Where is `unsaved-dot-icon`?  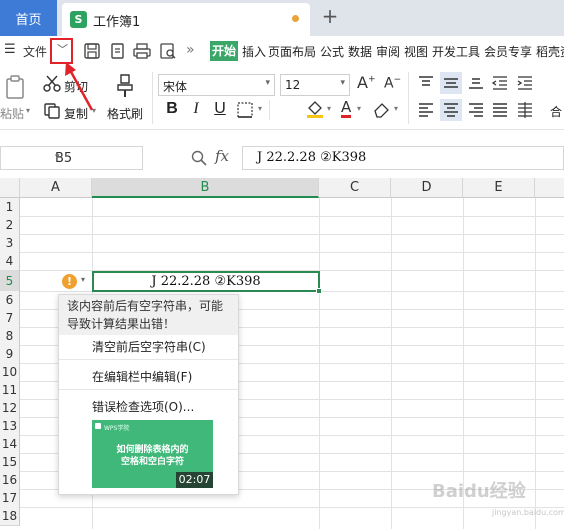
unsaved-dot-icon is located at coordinates (295, 18).